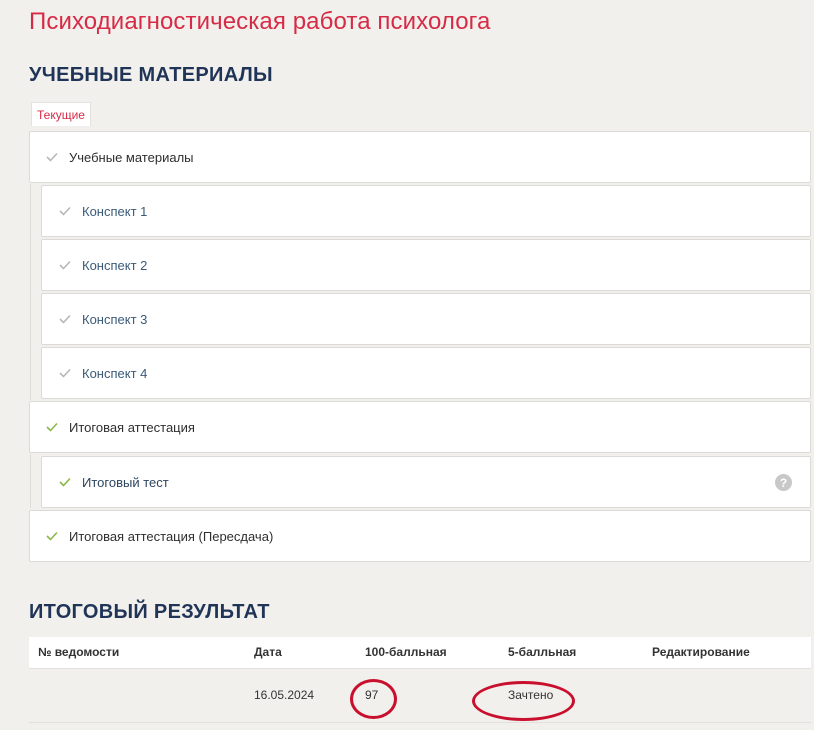  Describe the element at coordinates (137, 695) in the screenshot. I see `cell-number` at that location.